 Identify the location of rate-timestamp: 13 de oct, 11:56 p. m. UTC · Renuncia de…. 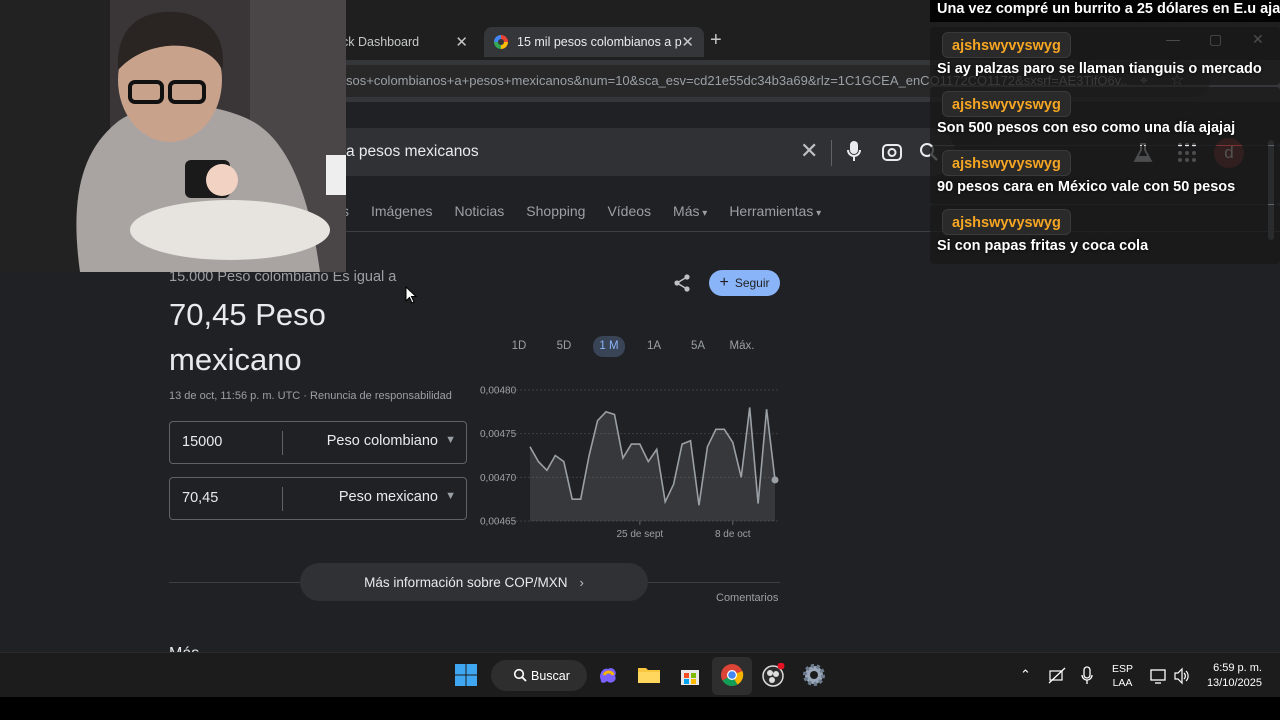
(310, 396).